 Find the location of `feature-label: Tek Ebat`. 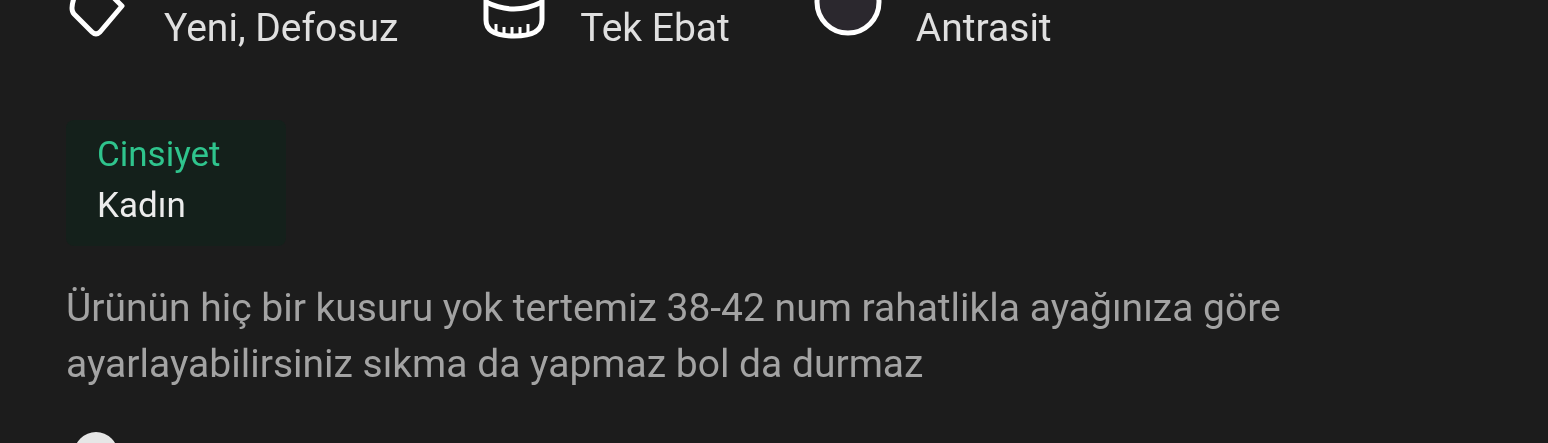

feature-label: Tek Ebat is located at coordinates (655, 28).